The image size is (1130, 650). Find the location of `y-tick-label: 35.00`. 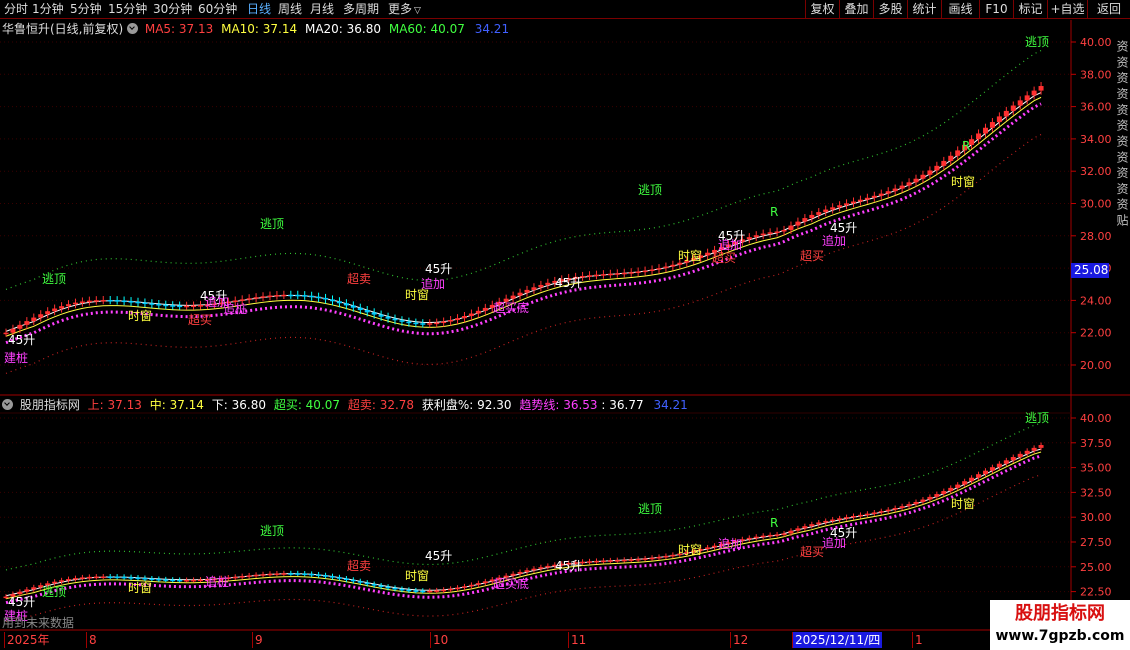

y-tick-label: 35.00 is located at coordinates (1096, 468).